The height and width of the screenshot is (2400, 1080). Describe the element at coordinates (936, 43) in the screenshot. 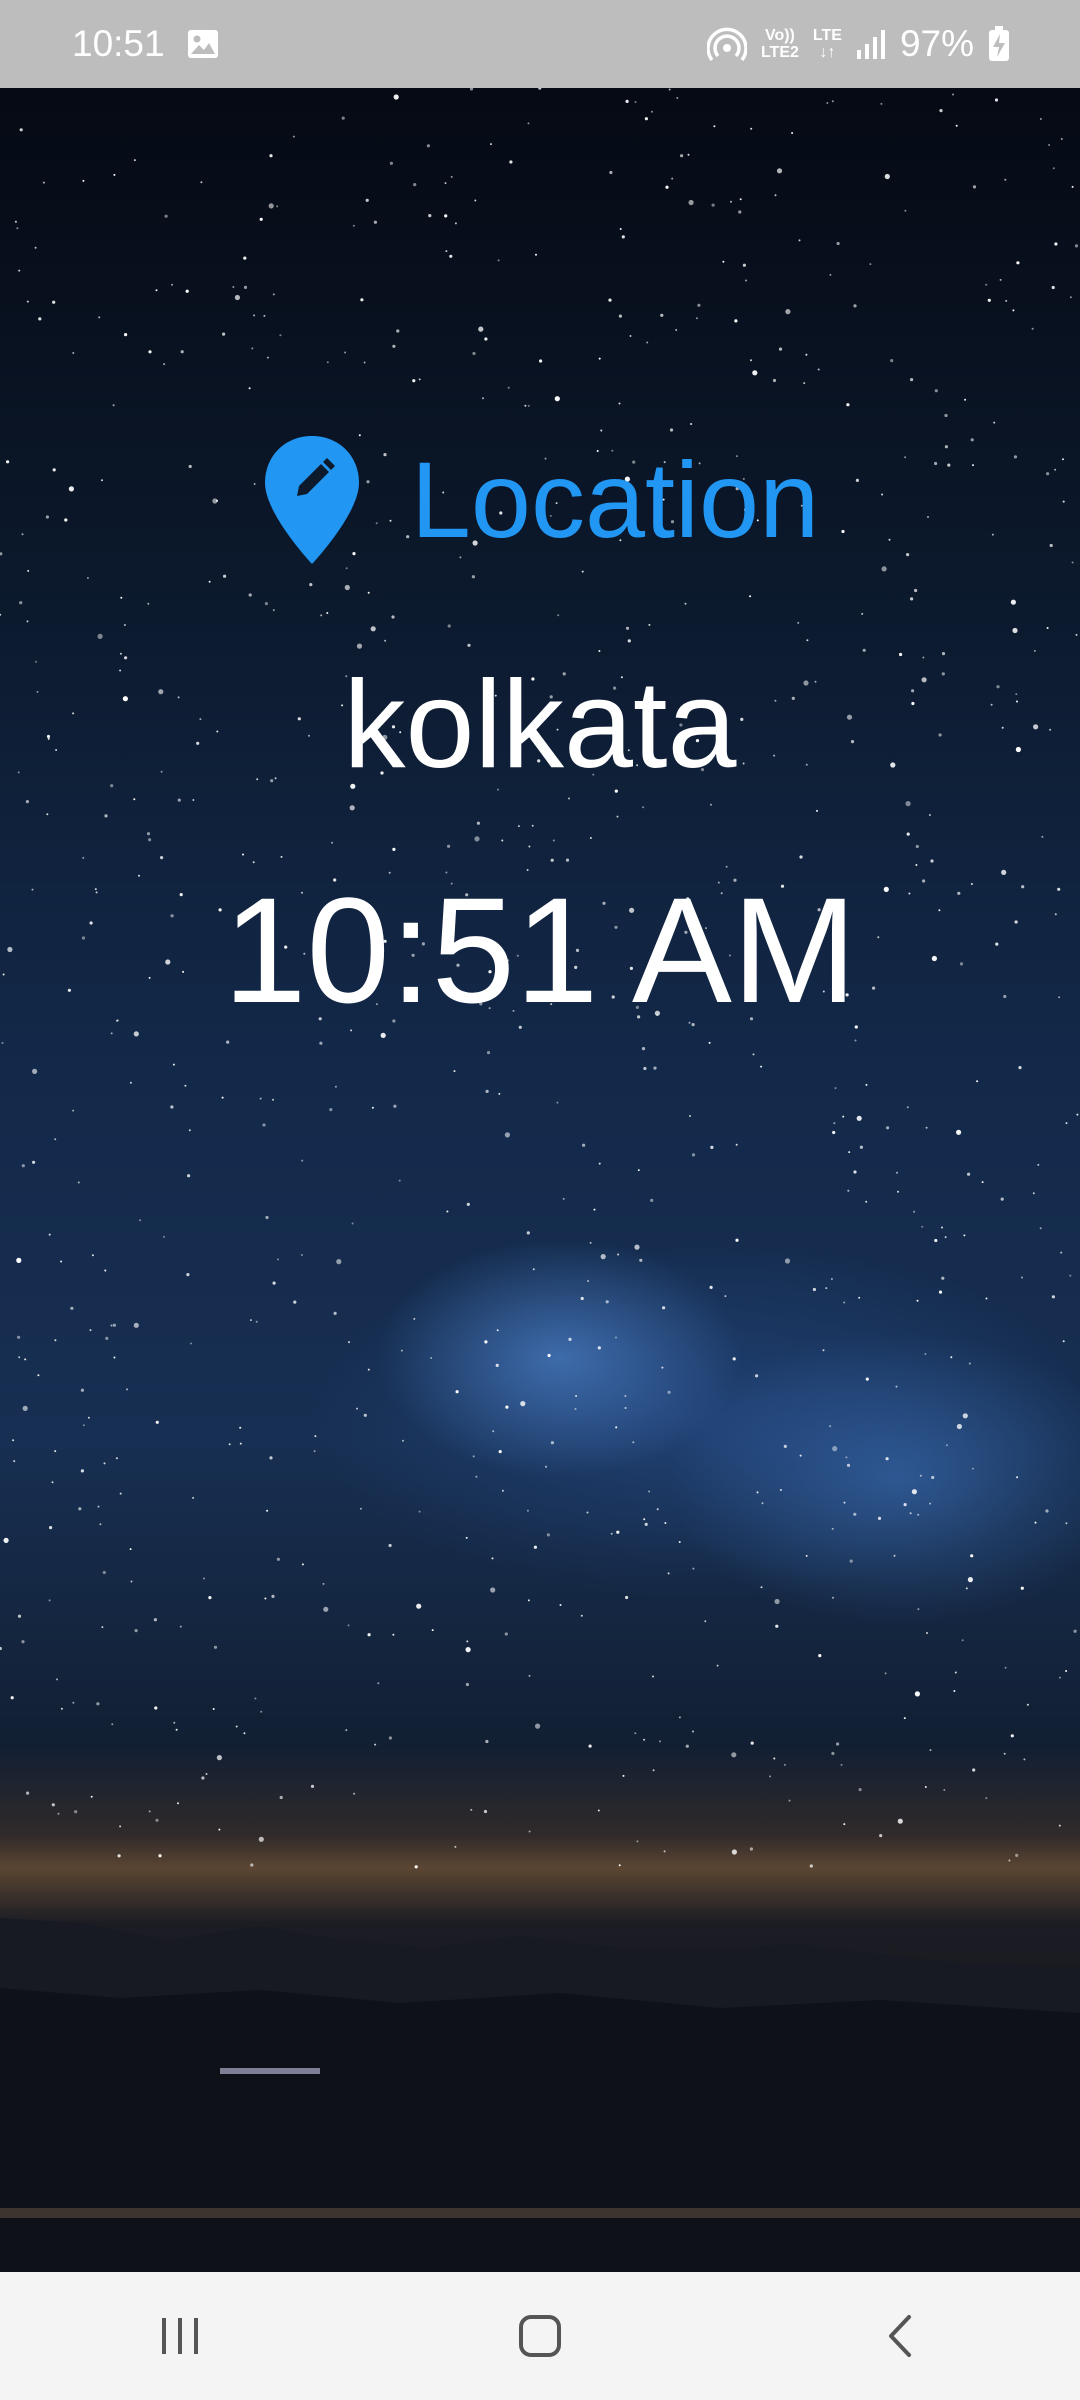

I see `battery-percent: 97%` at that location.